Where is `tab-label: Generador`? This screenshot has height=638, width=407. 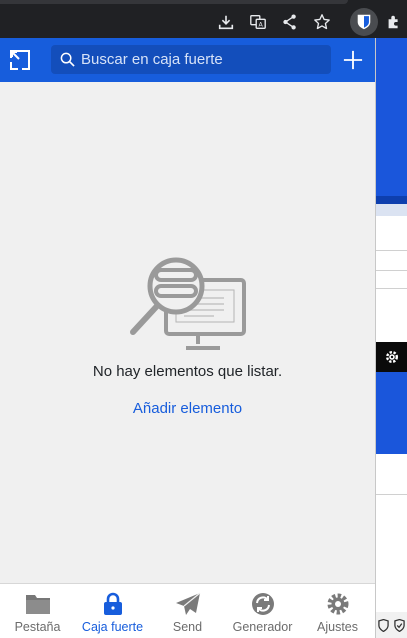
tab-label: Generador is located at coordinates (262, 627).